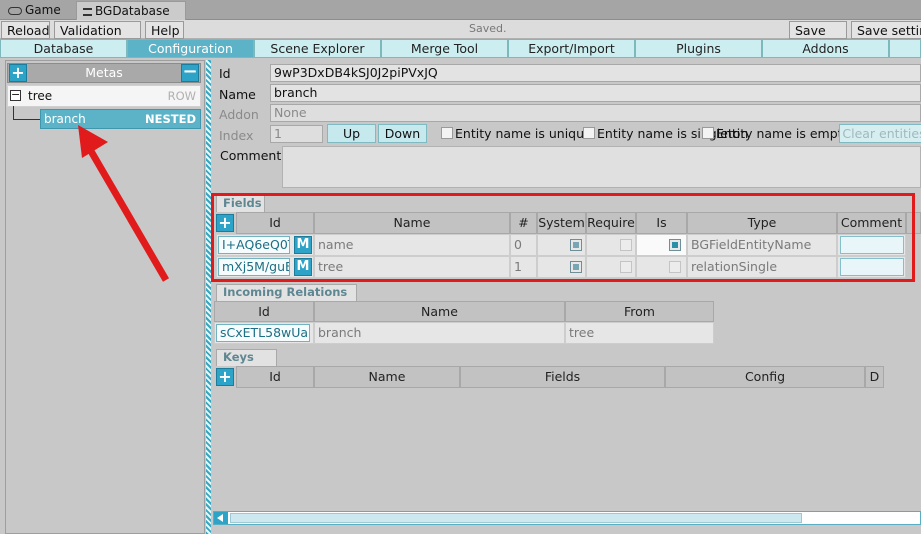  What do you see at coordinates (818, 37) in the screenshot?
I see `save-all-button: Save All` at bounding box center [818, 37].